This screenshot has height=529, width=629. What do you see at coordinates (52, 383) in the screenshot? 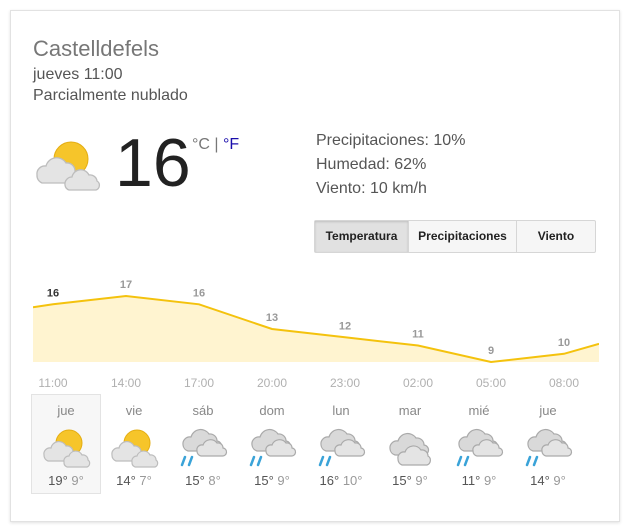
I see `chart-x-tick: 11:00` at bounding box center [52, 383].